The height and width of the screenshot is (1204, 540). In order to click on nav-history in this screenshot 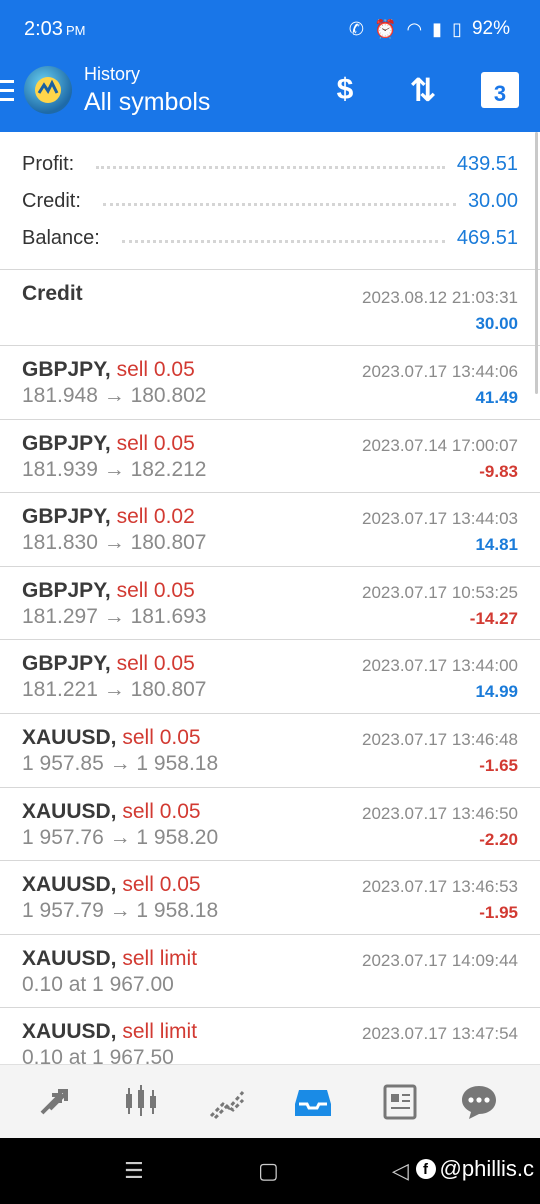, I will do `click(313, 1102)`.